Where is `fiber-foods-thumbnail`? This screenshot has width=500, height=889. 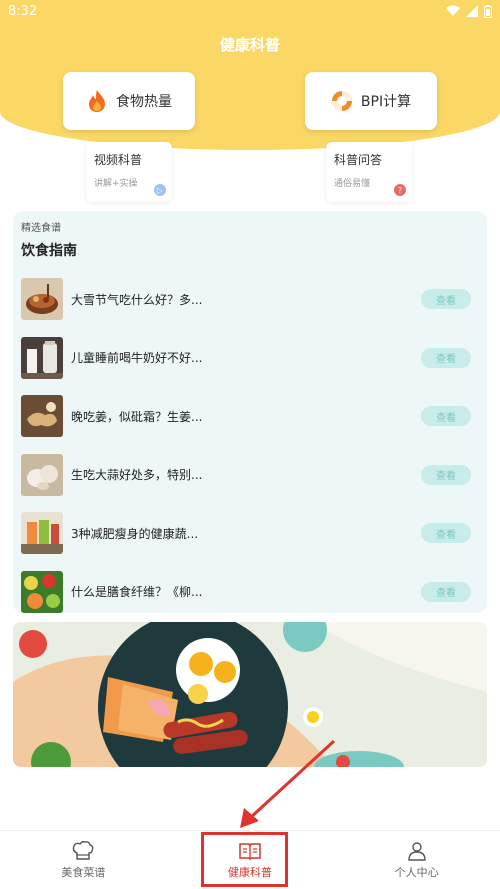 fiber-foods-thumbnail is located at coordinates (42, 591).